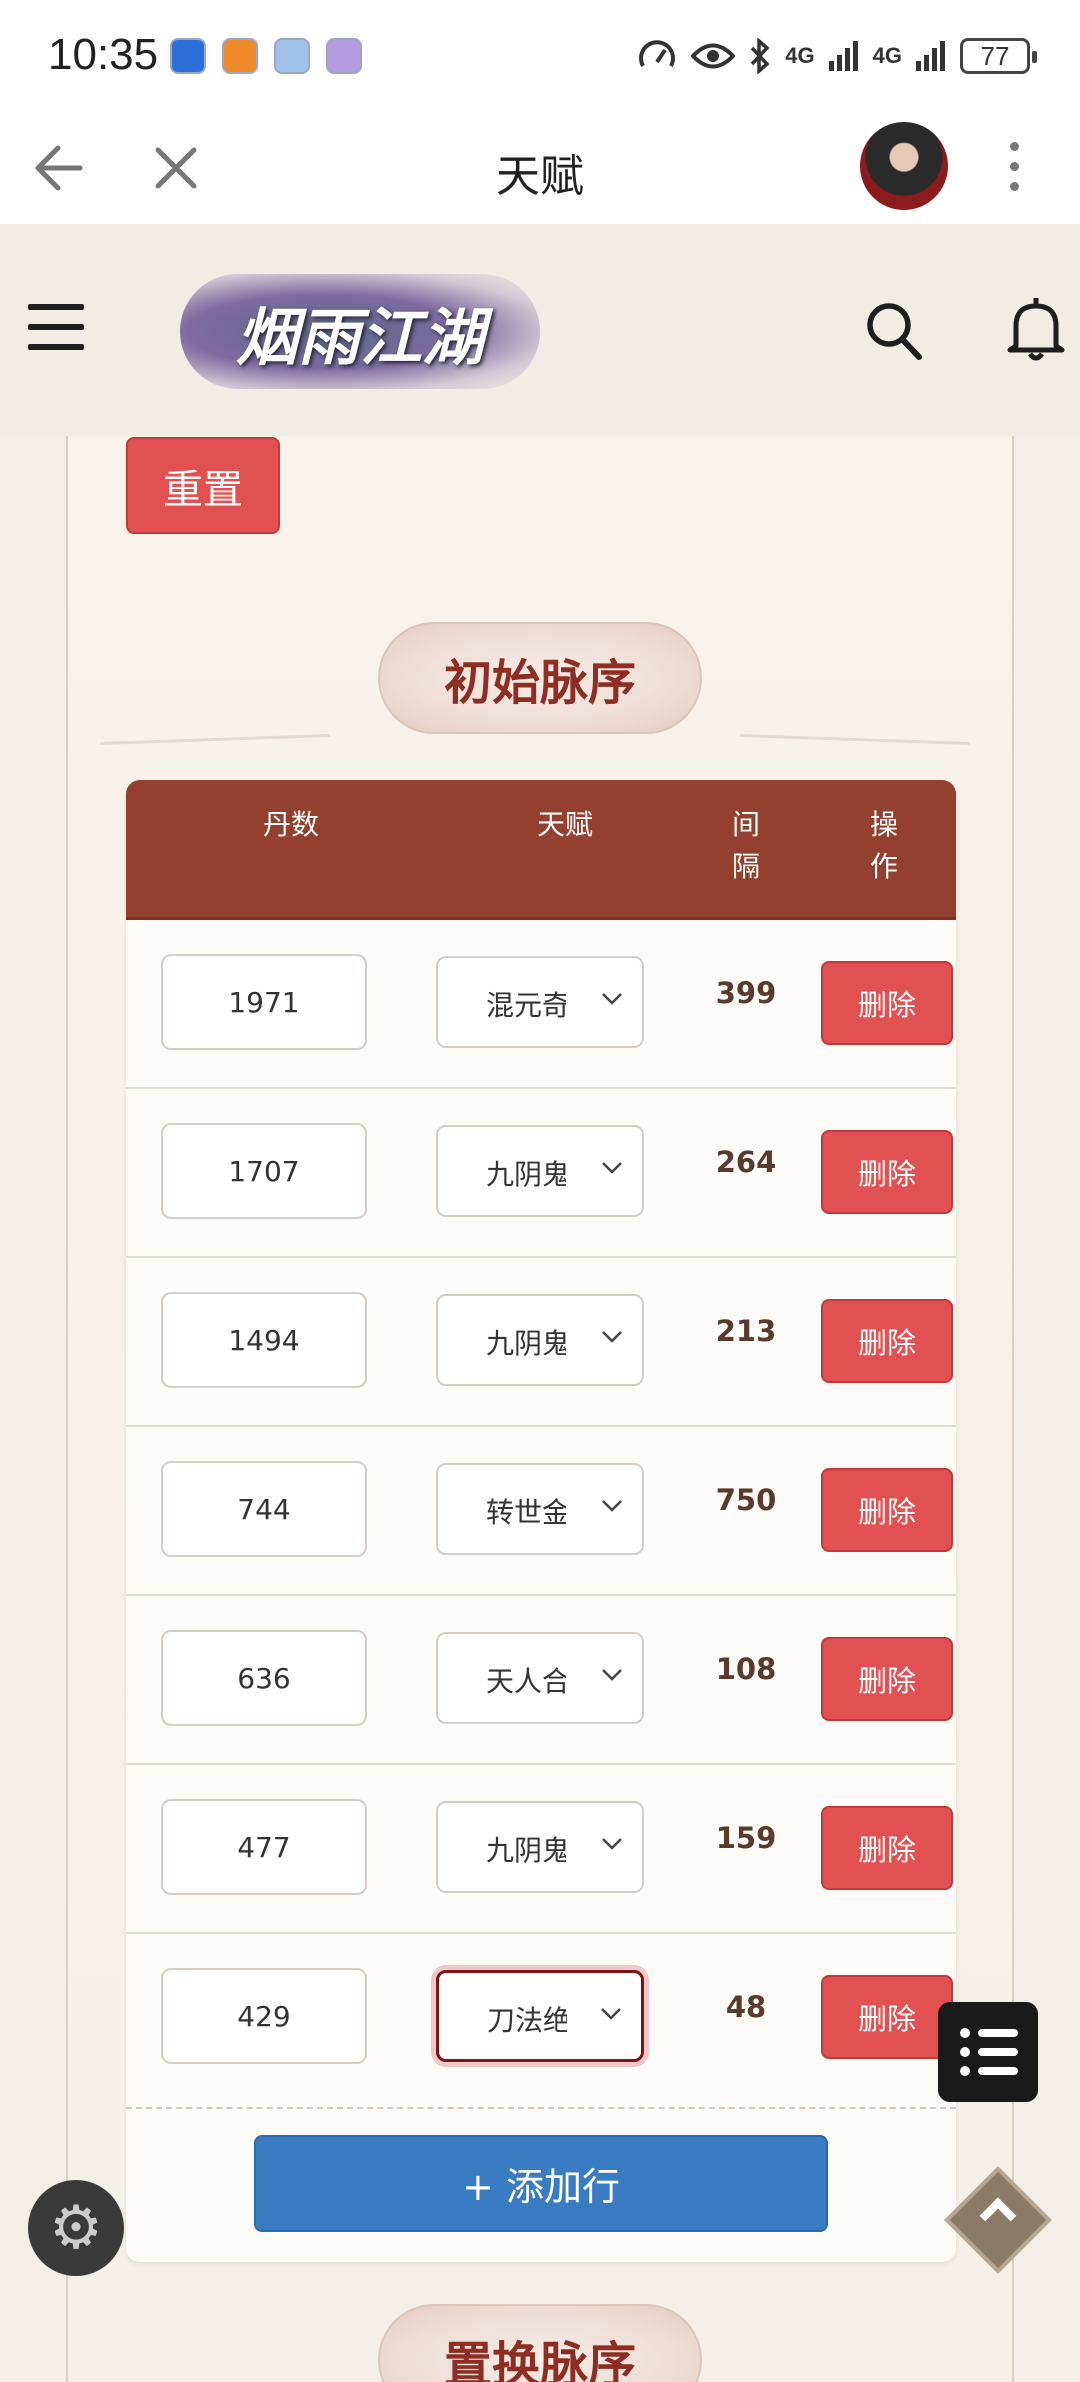 This screenshot has width=1080, height=2382. What do you see at coordinates (746, 1500) in the screenshot?
I see `interval-value: 750` at bounding box center [746, 1500].